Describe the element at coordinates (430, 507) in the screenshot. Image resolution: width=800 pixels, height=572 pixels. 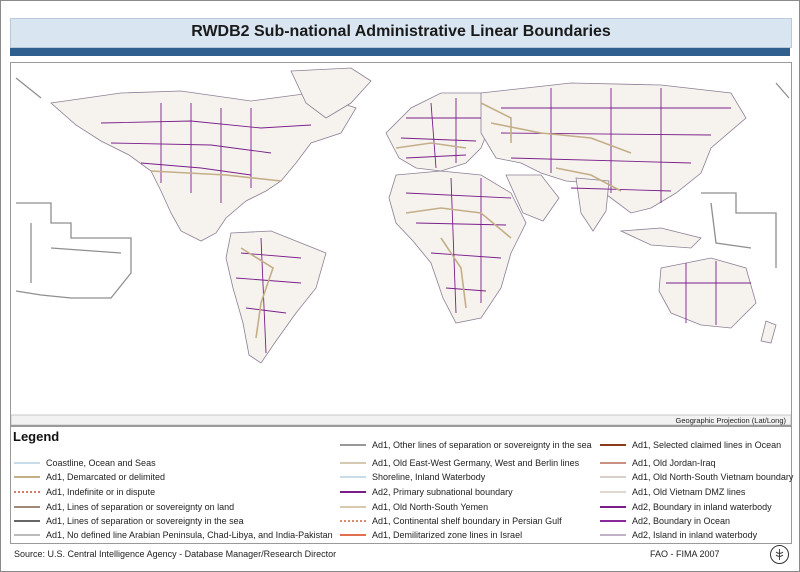
I see `legend-label: Ad1, Old North-South Yemen` at that location.